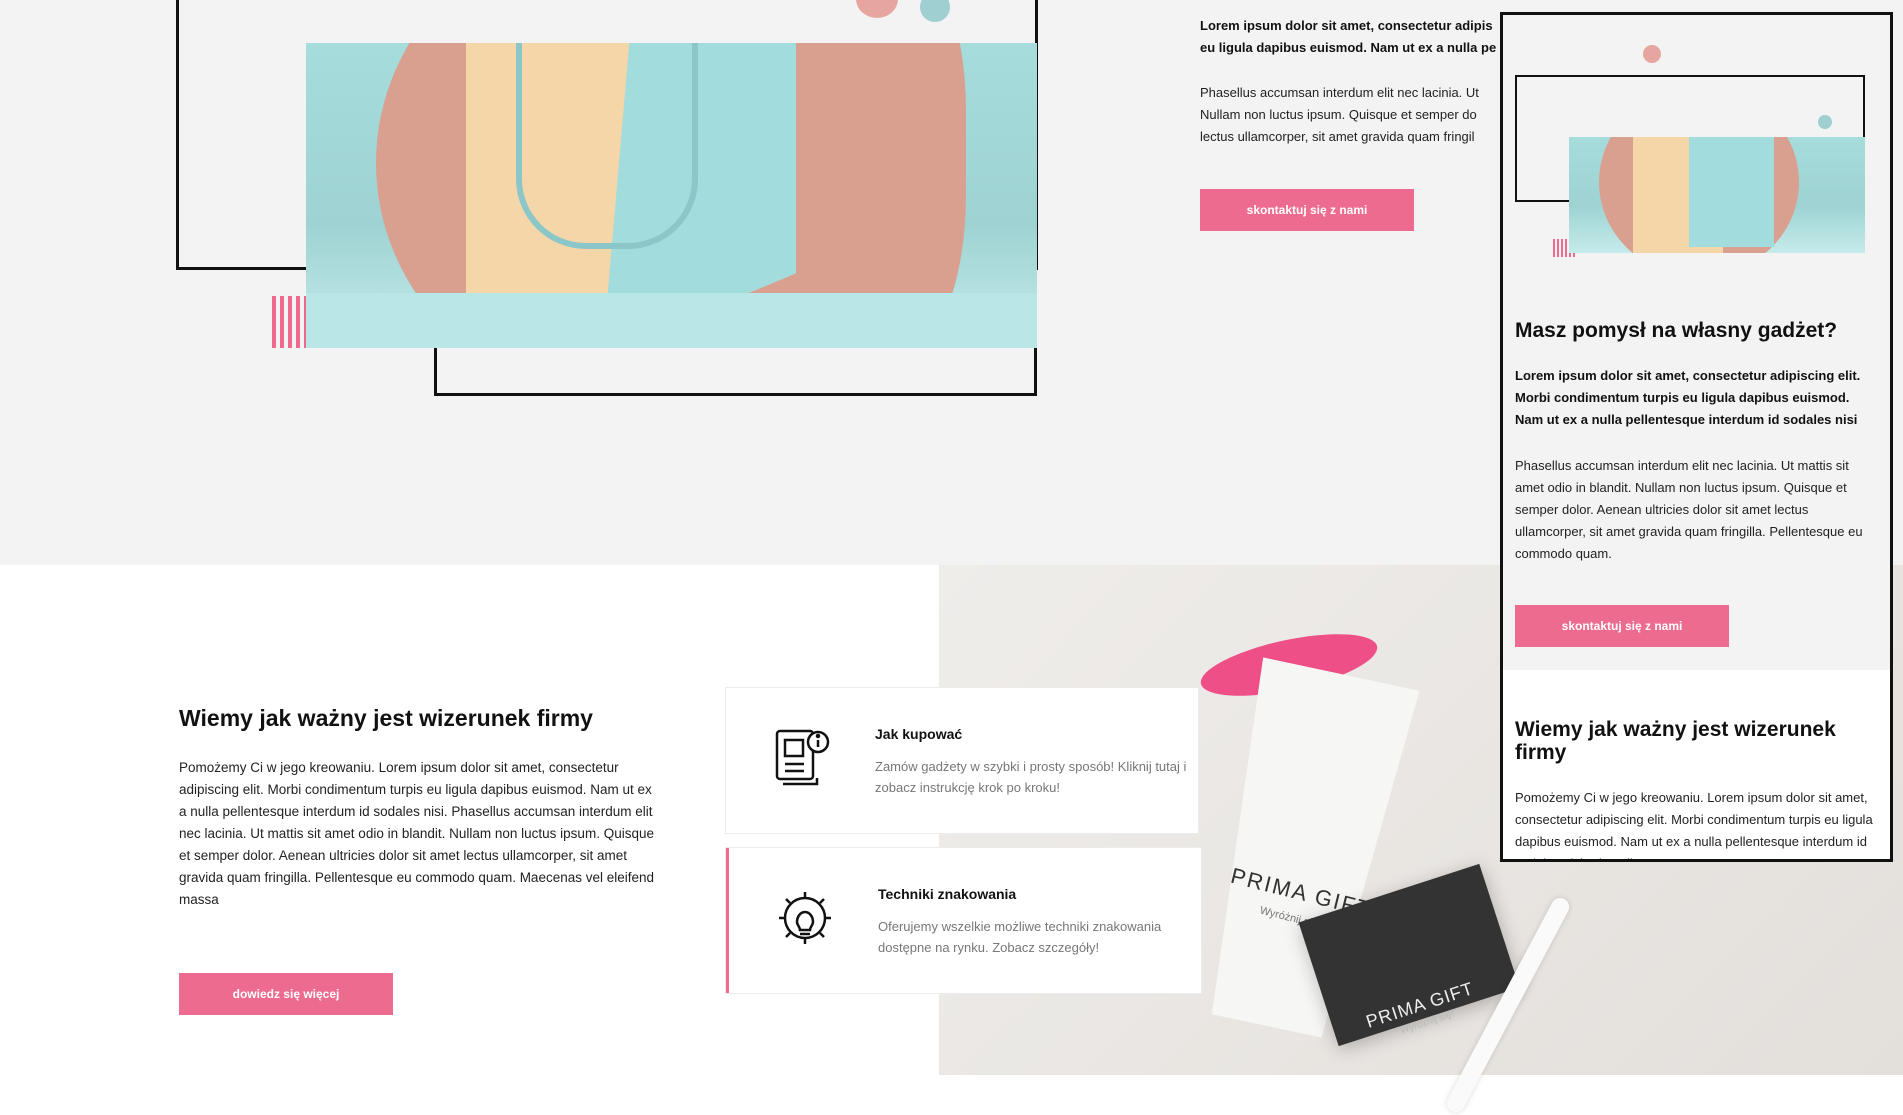 This screenshot has height=1115, width=1903. What do you see at coordinates (1307, 210) in the screenshot?
I see `contact-us-button: skontaktuj się z nami` at bounding box center [1307, 210].